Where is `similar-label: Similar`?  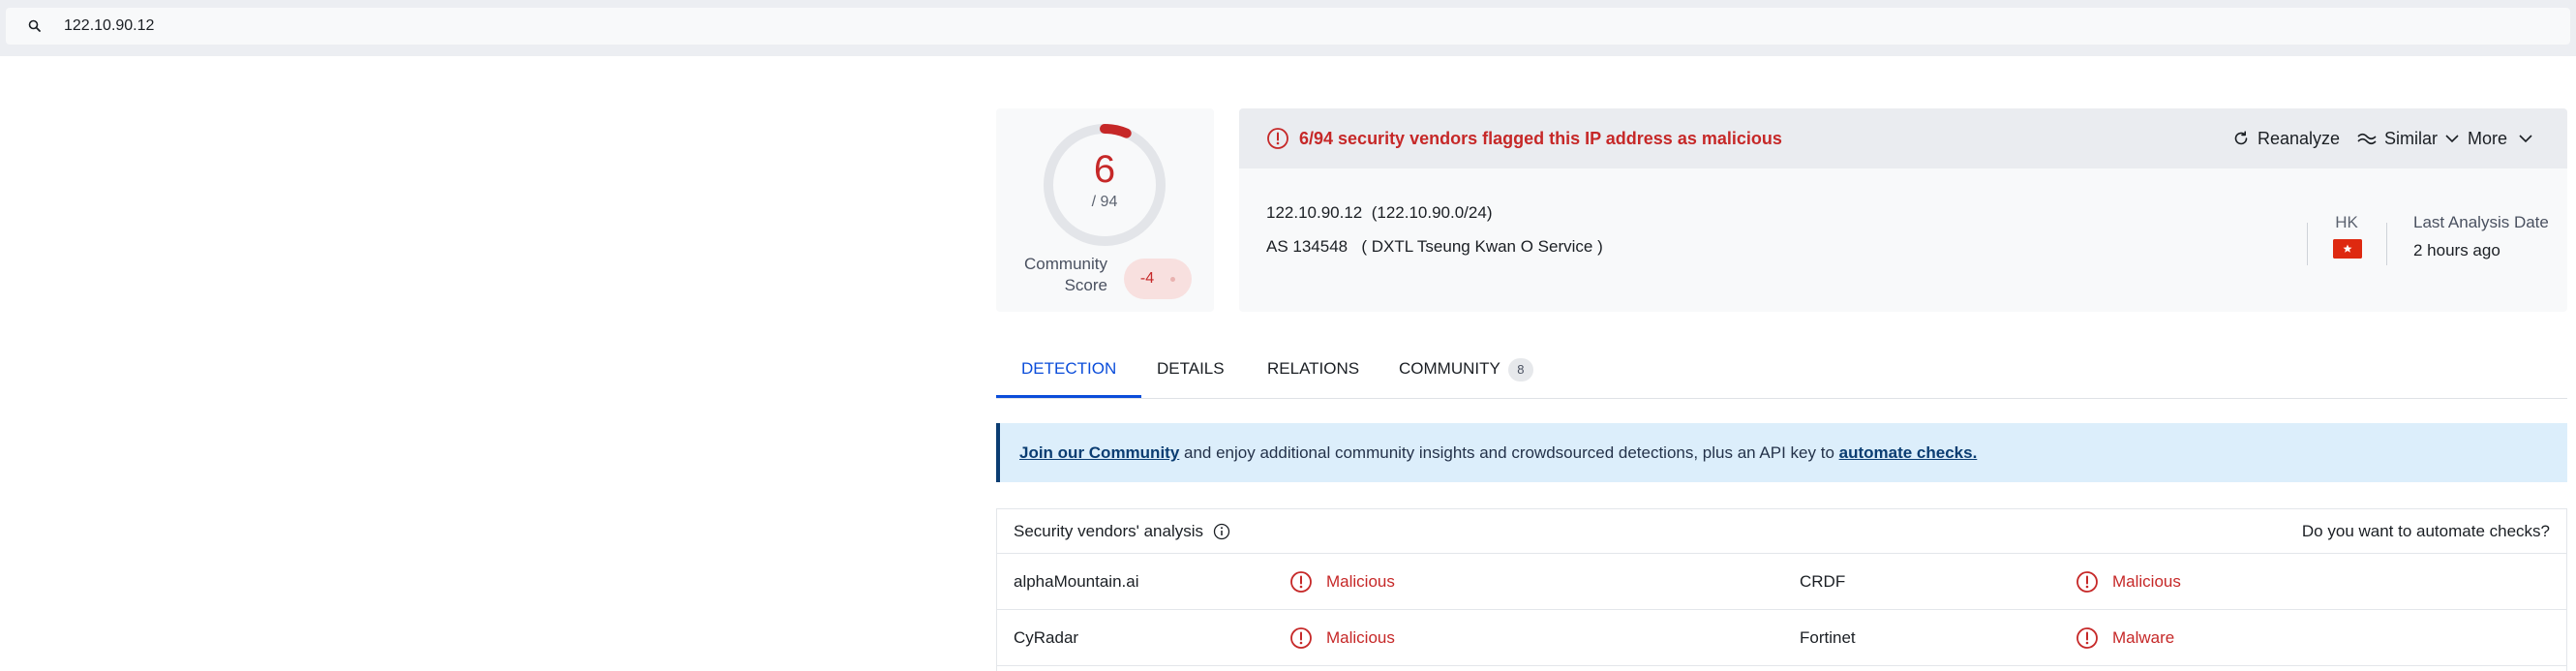
similar-label: Similar is located at coordinates (2412, 138).